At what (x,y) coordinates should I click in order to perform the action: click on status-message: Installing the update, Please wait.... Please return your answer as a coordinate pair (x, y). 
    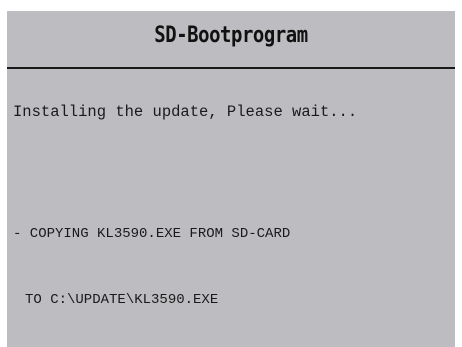
    Looking at the image, I should click on (185, 112).